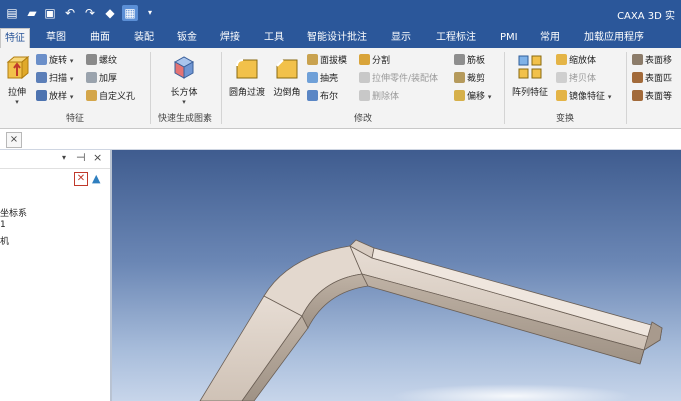 Image resolution: width=681 pixels, height=401 pixels. What do you see at coordinates (96, 178) in the screenshot?
I see `tree-options-icon: ▲` at bounding box center [96, 178].